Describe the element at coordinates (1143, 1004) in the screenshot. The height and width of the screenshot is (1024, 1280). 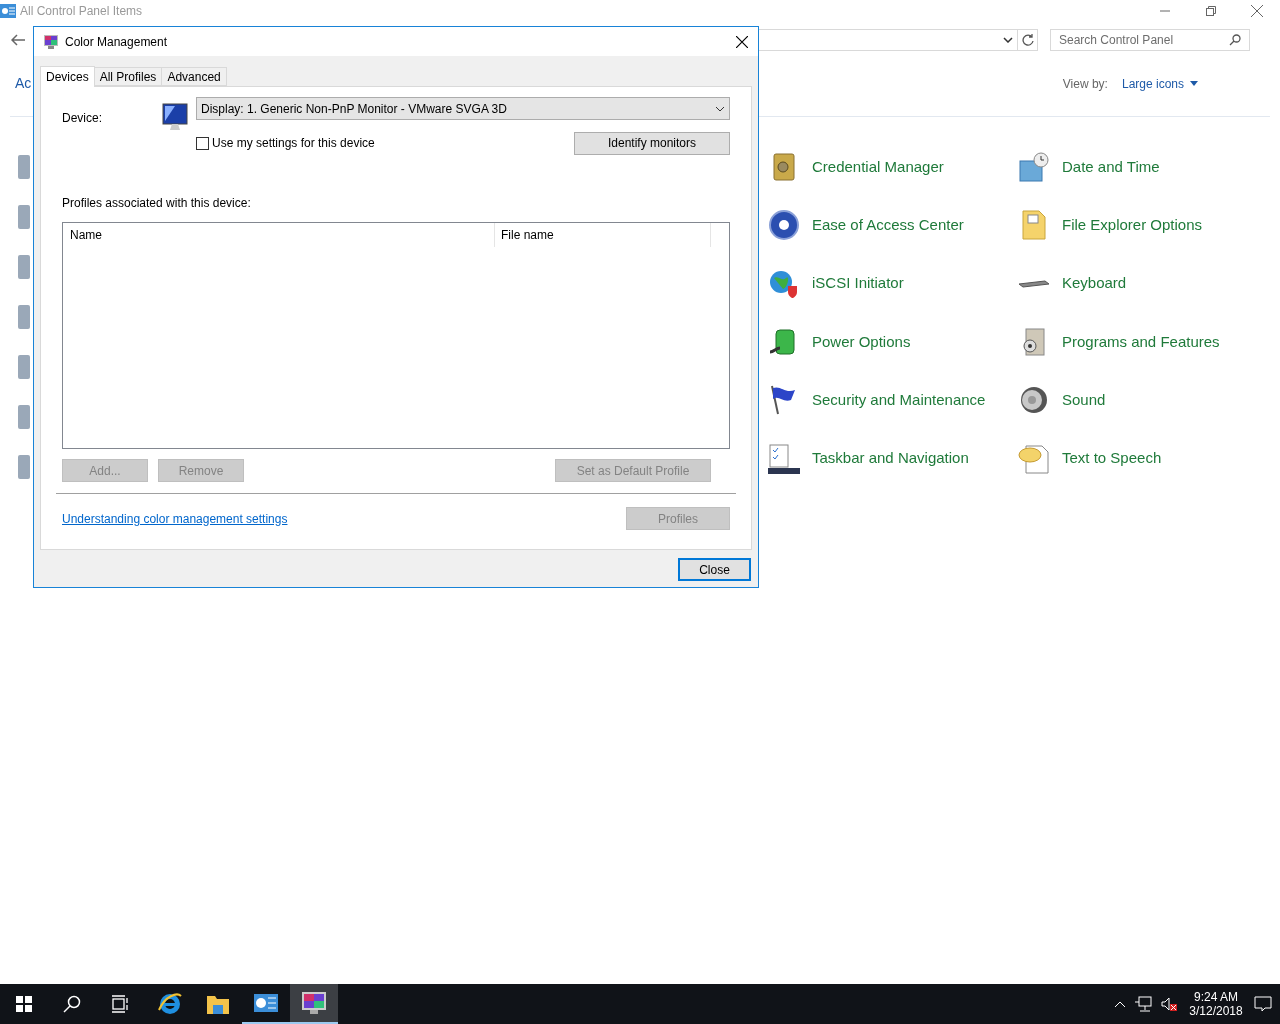
I see `network-icon` at that location.